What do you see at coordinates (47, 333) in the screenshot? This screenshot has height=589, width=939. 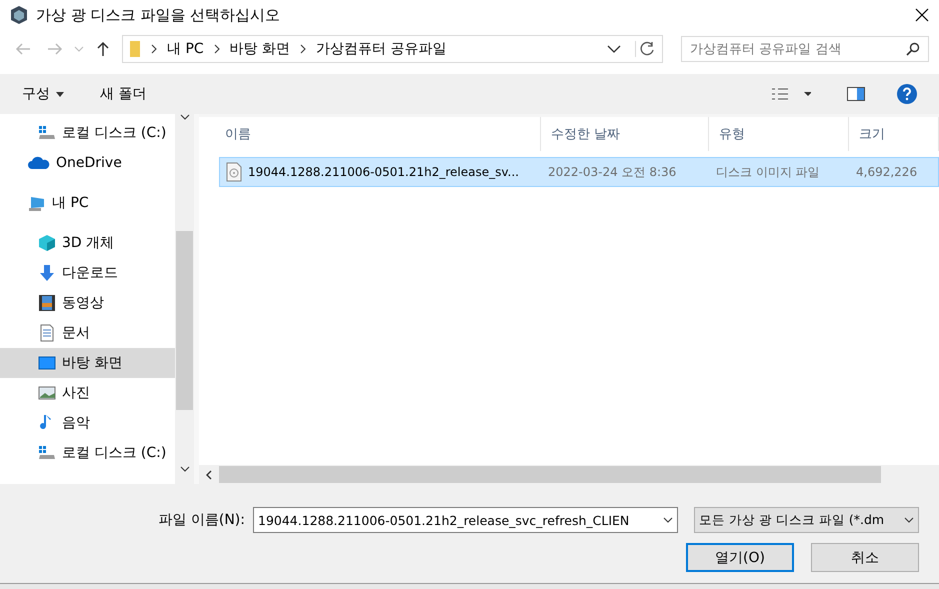 I see `document-icon` at bounding box center [47, 333].